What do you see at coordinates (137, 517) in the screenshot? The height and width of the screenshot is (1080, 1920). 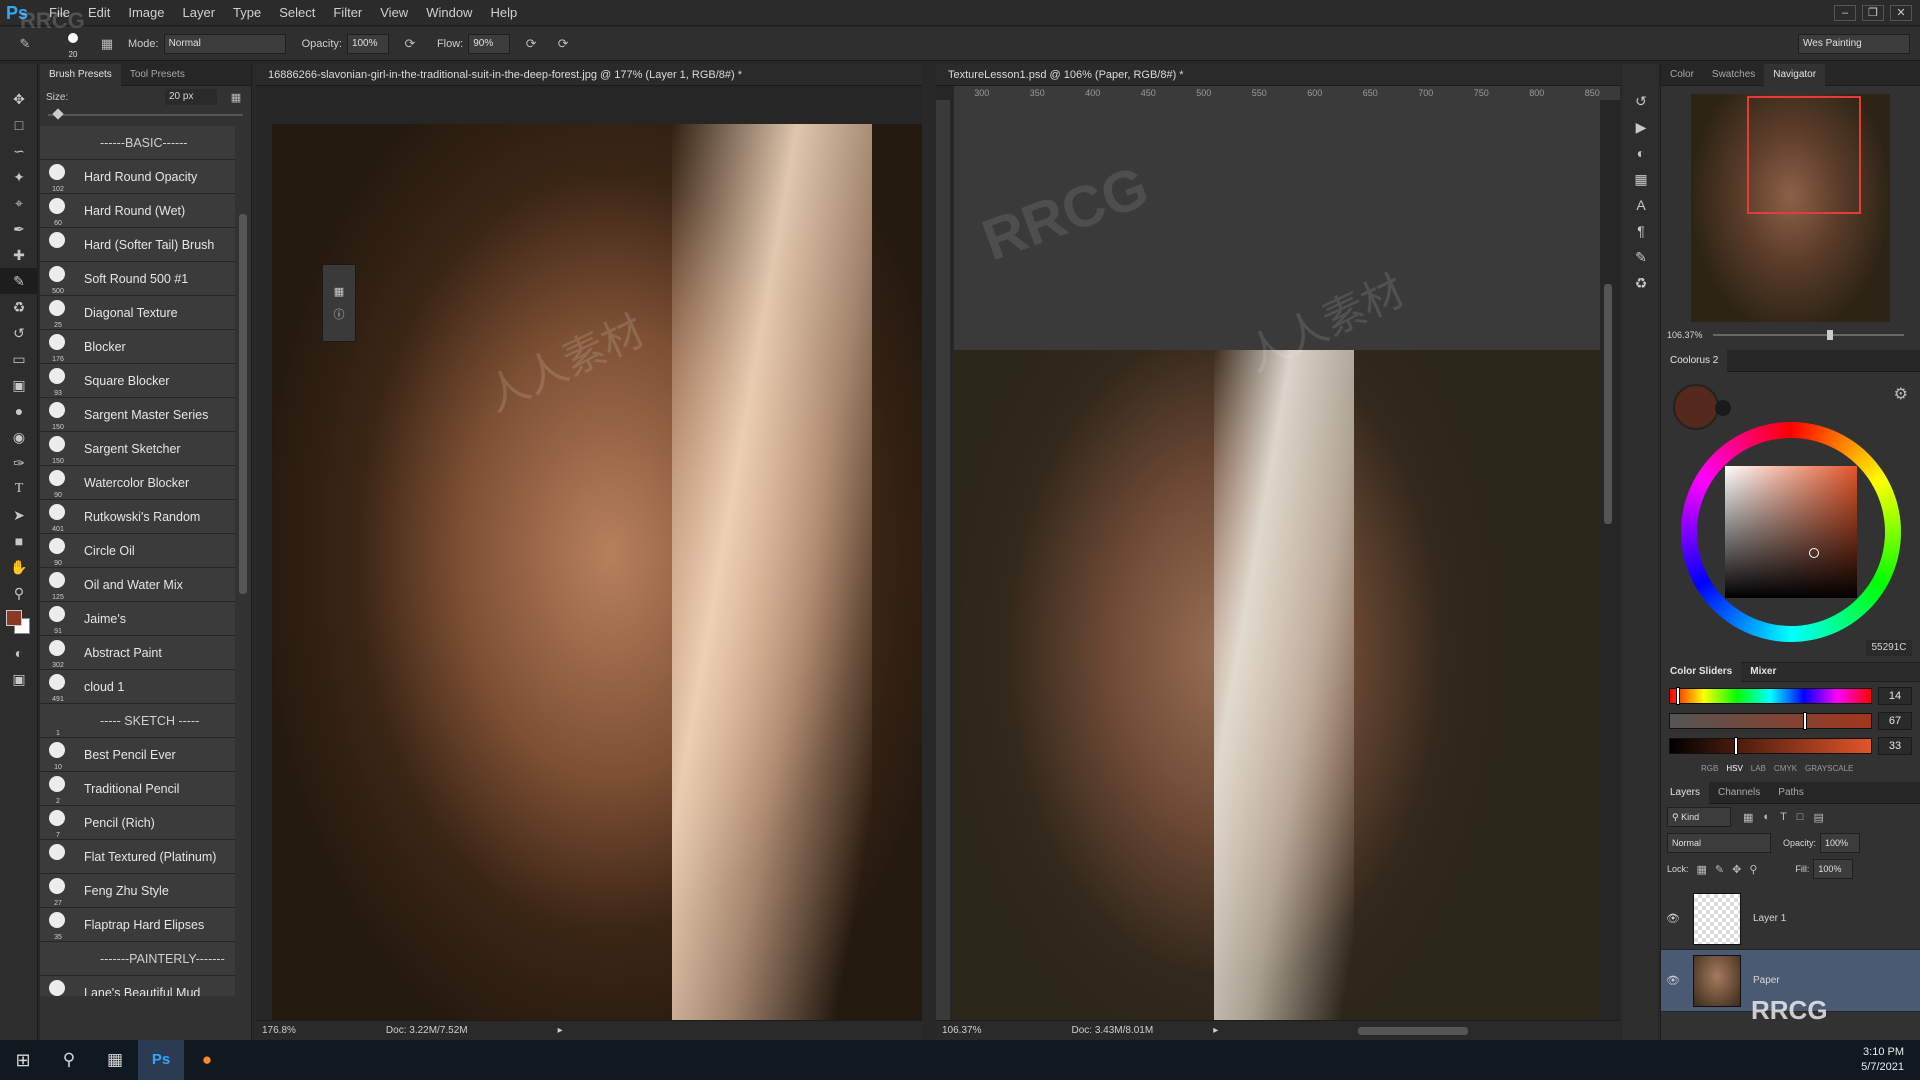 I see `brush-preset-row: 401 Rutkowski's Random` at bounding box center [137, 517].